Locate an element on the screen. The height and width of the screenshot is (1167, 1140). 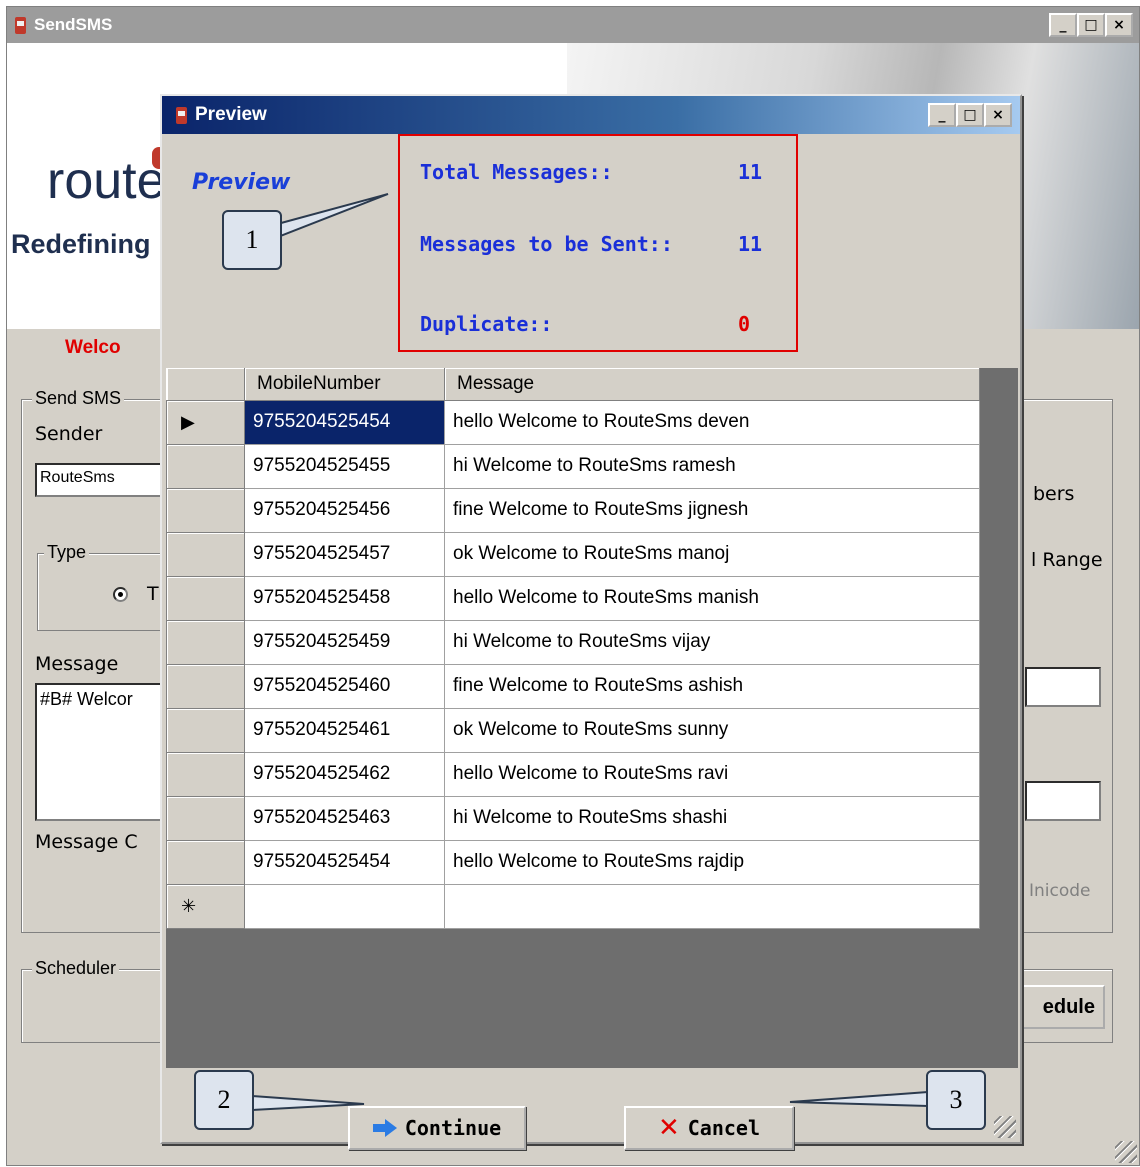
callout-1: 1 is located at coordinates (252, 240).